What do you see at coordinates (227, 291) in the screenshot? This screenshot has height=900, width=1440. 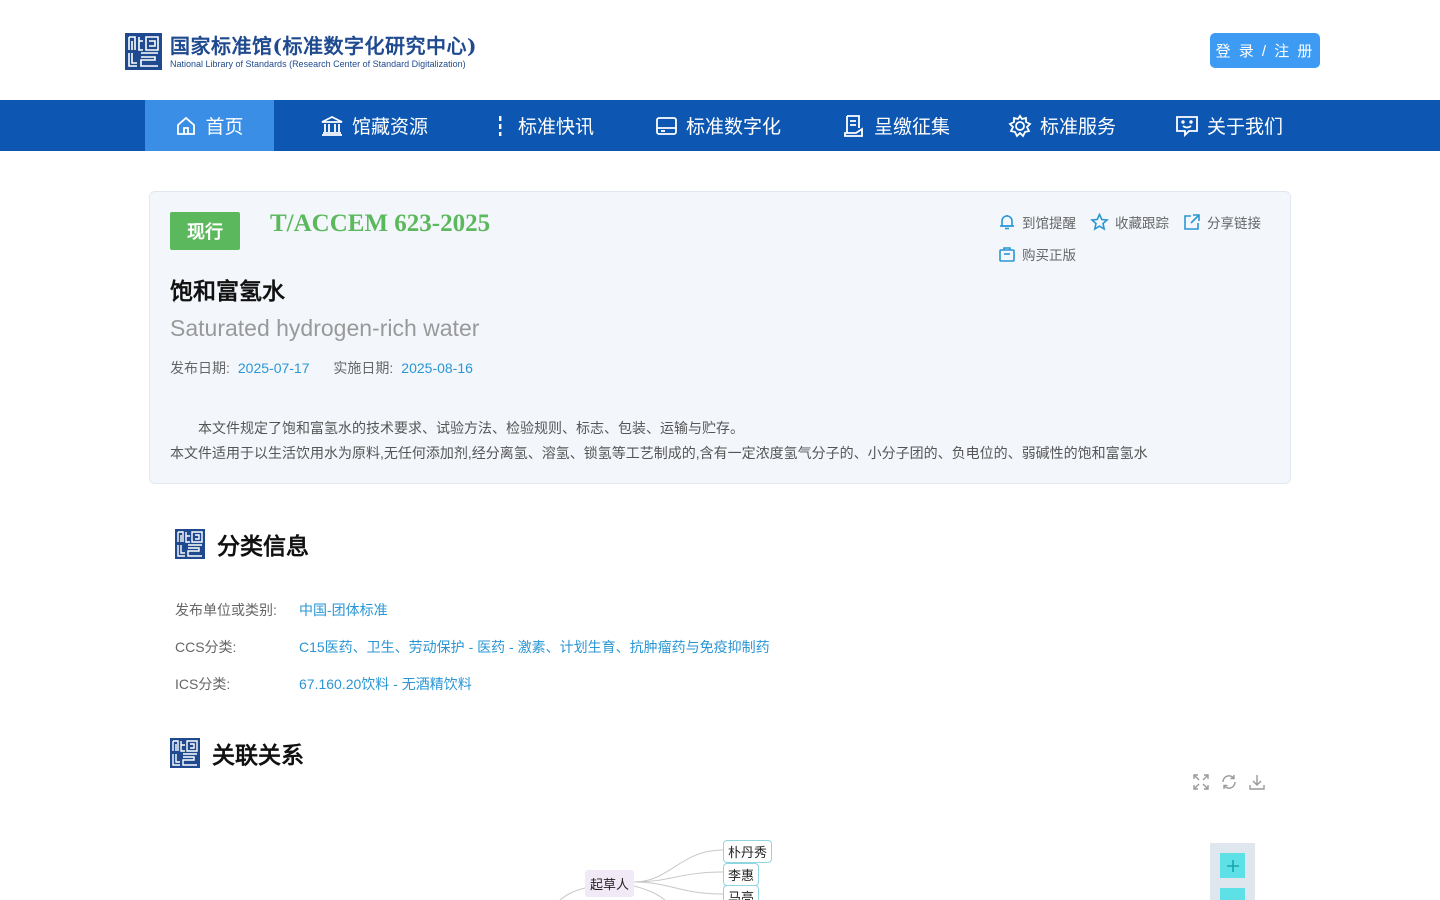 I see `standard-title-chinese: 饱和富氢水` at bounding box center [227, 291].